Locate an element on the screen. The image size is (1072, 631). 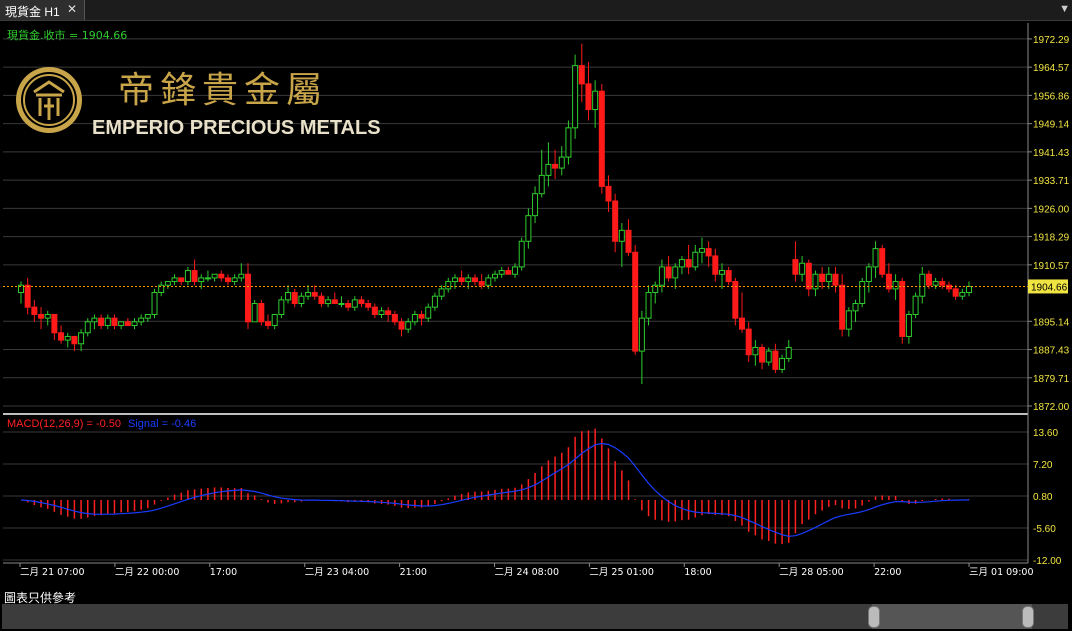
close-icon: ✕ is located at coordinates (72, 9).